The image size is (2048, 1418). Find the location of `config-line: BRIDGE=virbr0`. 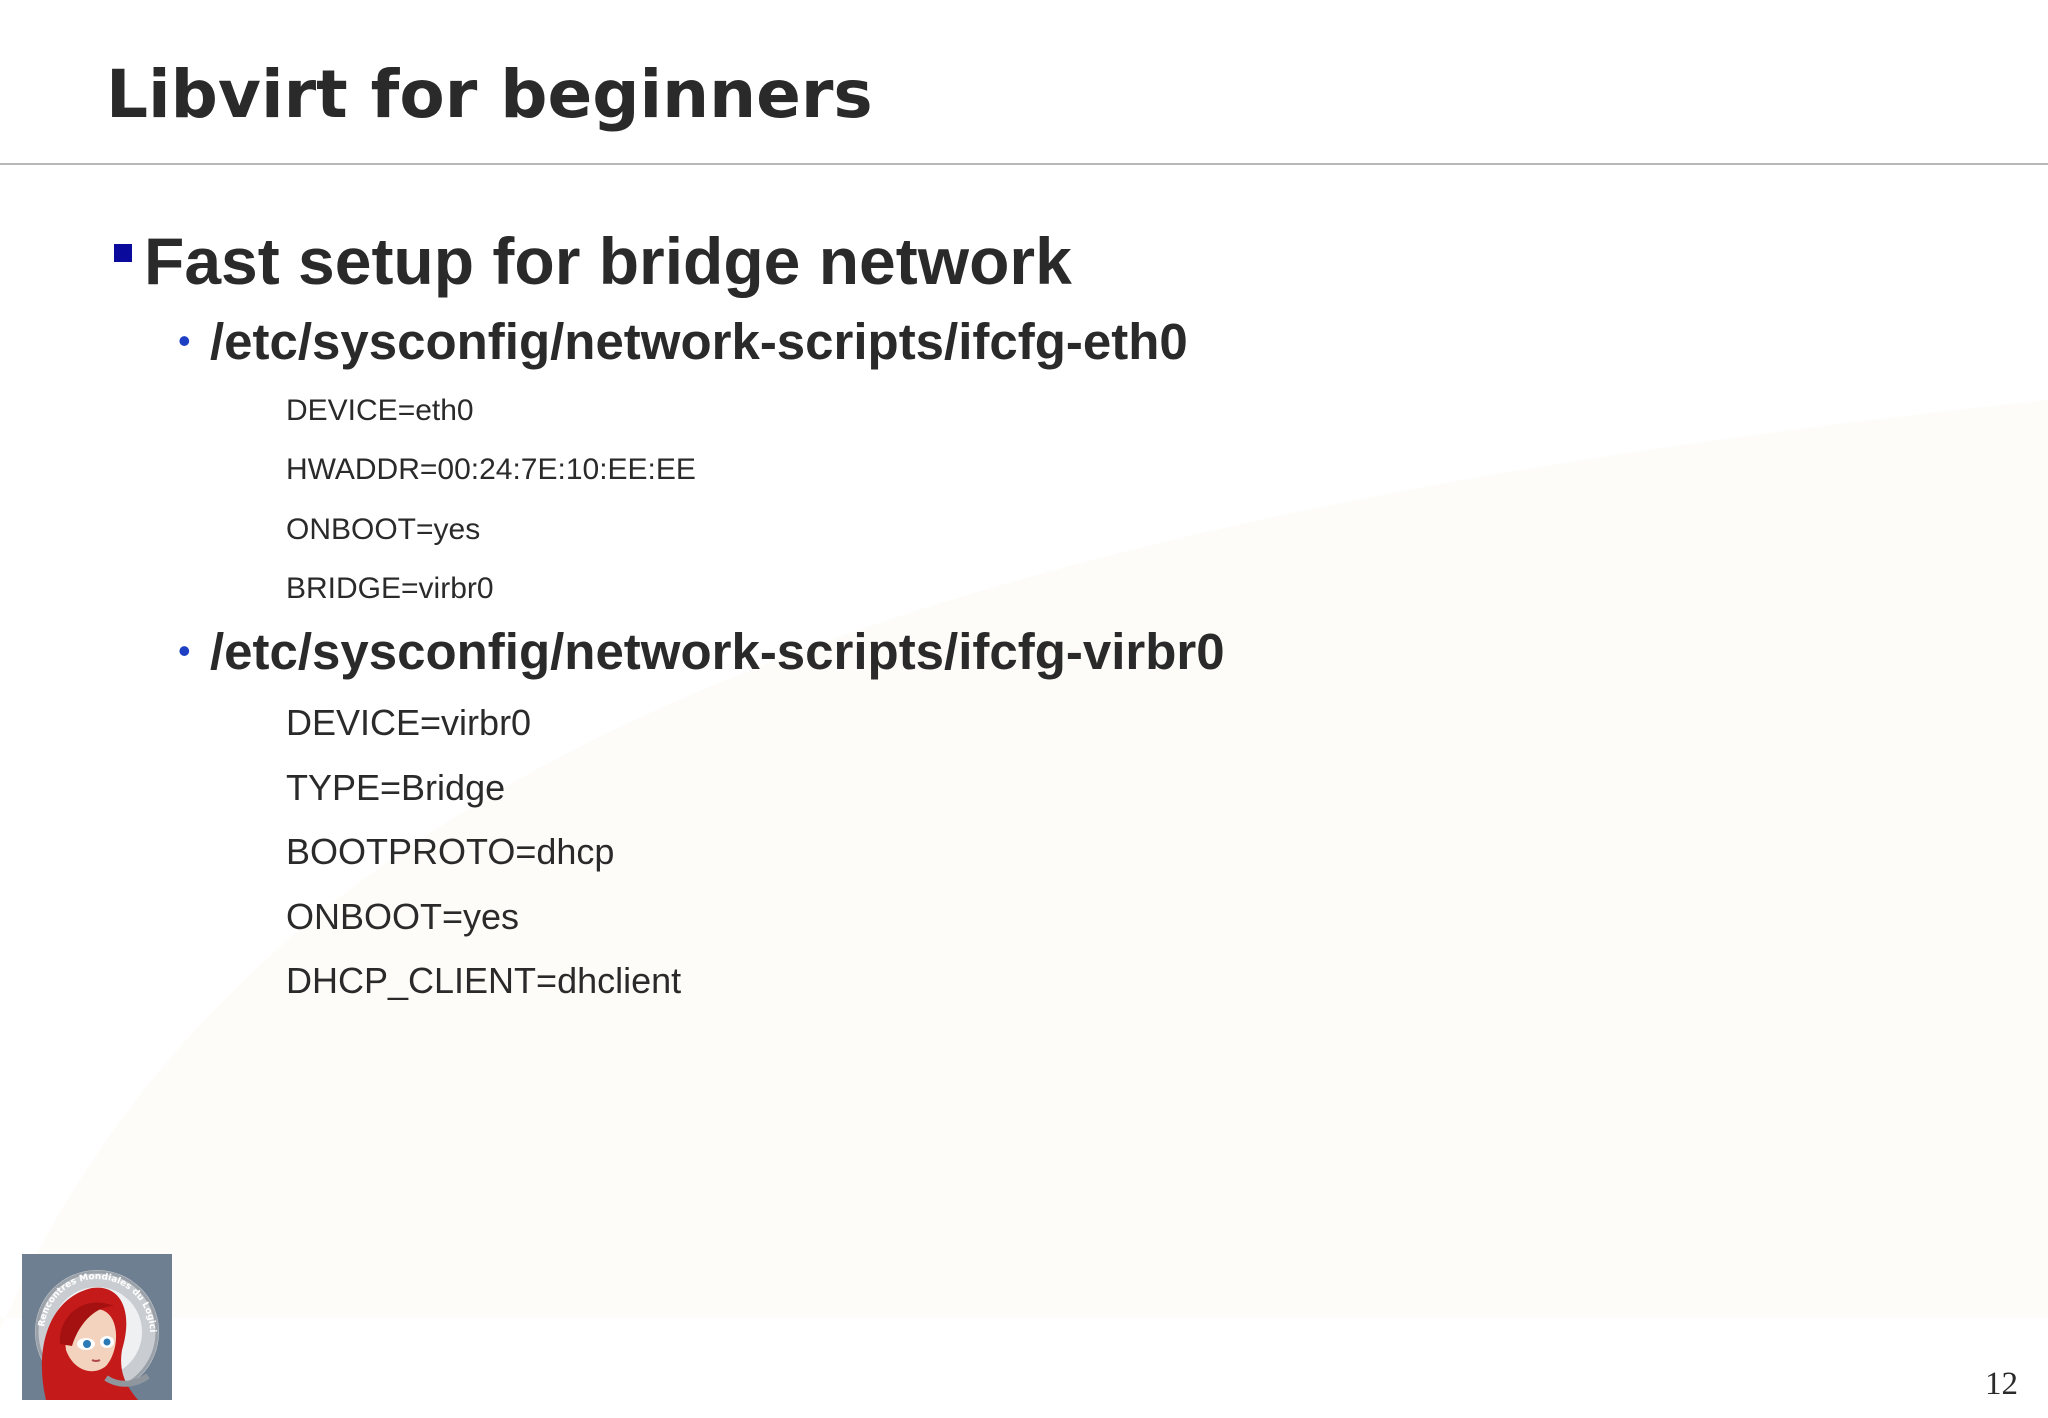

config-line: BRIDGE=virbr0 is located at coordinates (390, 588).